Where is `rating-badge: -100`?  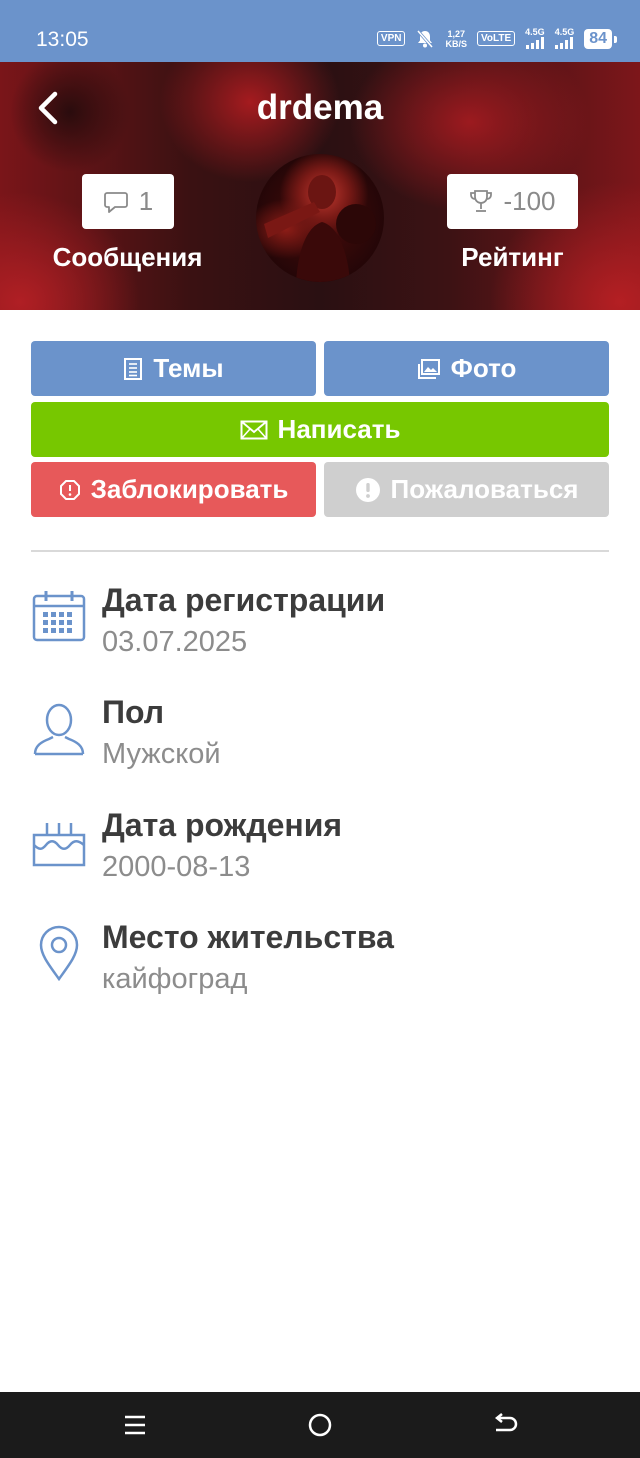
rating-badge: -100 is located at coordinates (512, 201).